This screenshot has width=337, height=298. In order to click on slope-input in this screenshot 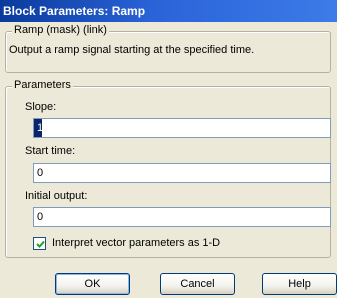, I will do `click(182, 128)`.